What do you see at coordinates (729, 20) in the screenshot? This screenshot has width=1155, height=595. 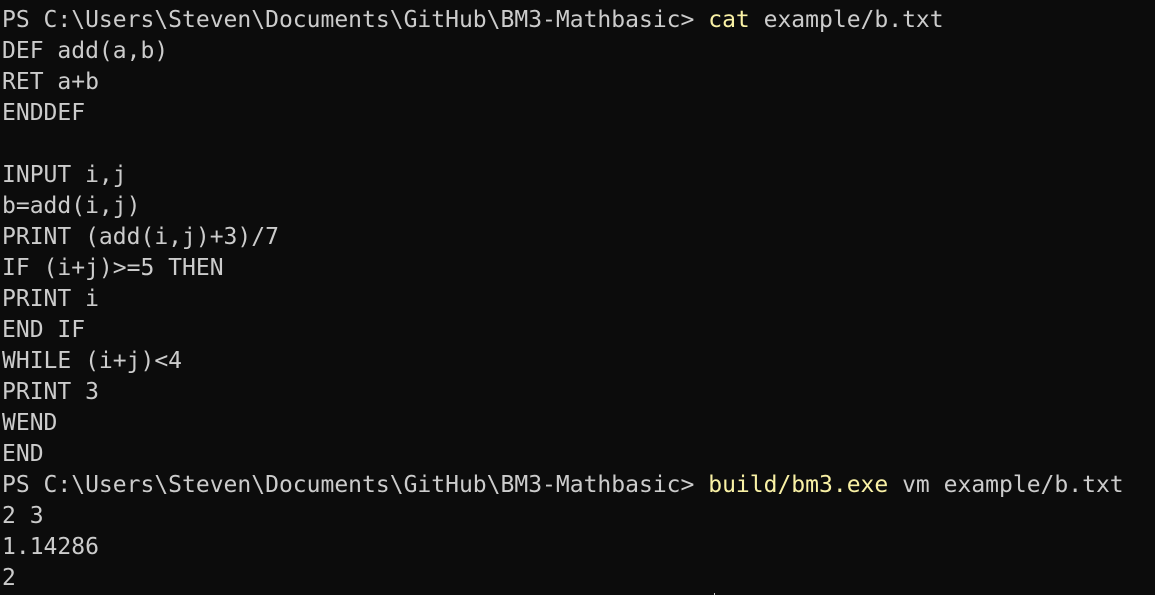 I see `command-name: cat` at bounding box center [729, 20].